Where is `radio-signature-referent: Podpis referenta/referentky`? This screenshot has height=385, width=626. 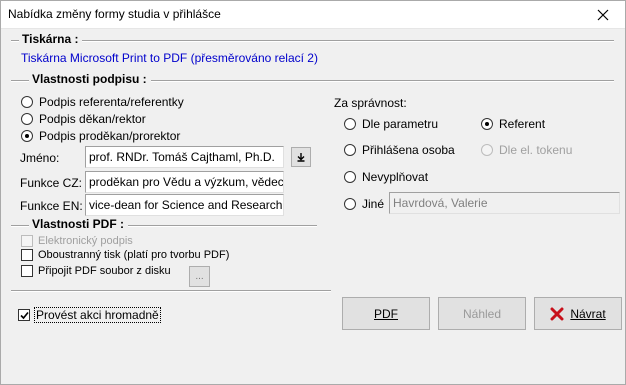 radio-signature-referent: Podpis referenta/referentky is located at coordinates (102, 102).